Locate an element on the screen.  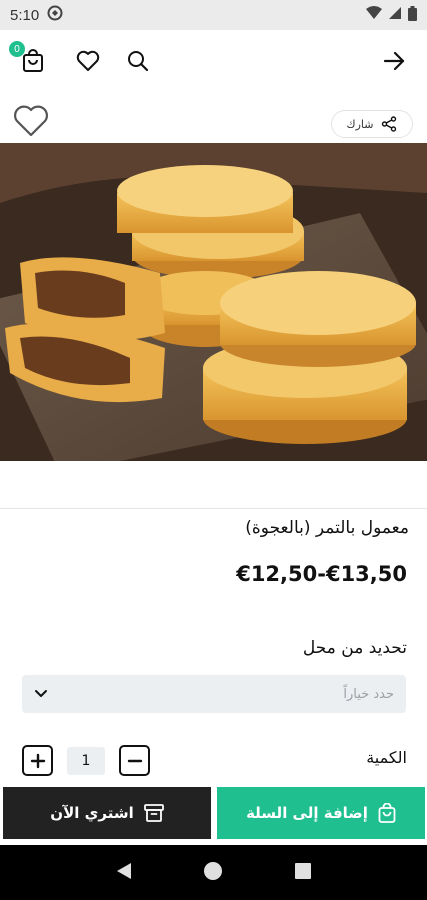
product-title: معمول بالتمر (بالعجوة) is located at coordinates (327, 528).